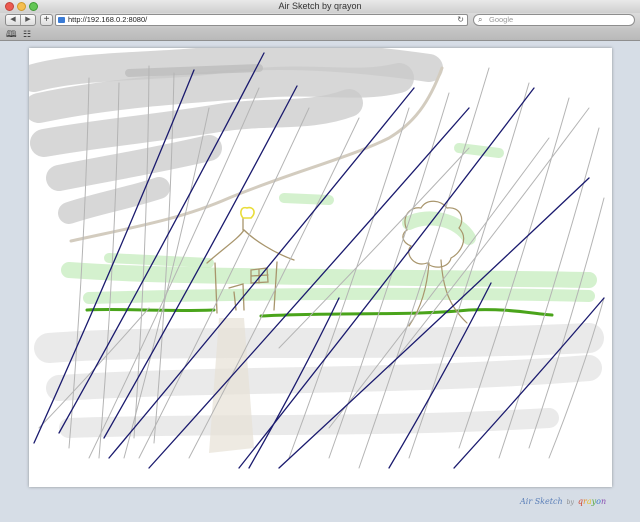 Image resolution: width=640 pixels, height=522 pixels. What do you see at coordinates (94, 368) in the screenshot?
I see `rain-stroke` at bounding box center [94, 368].